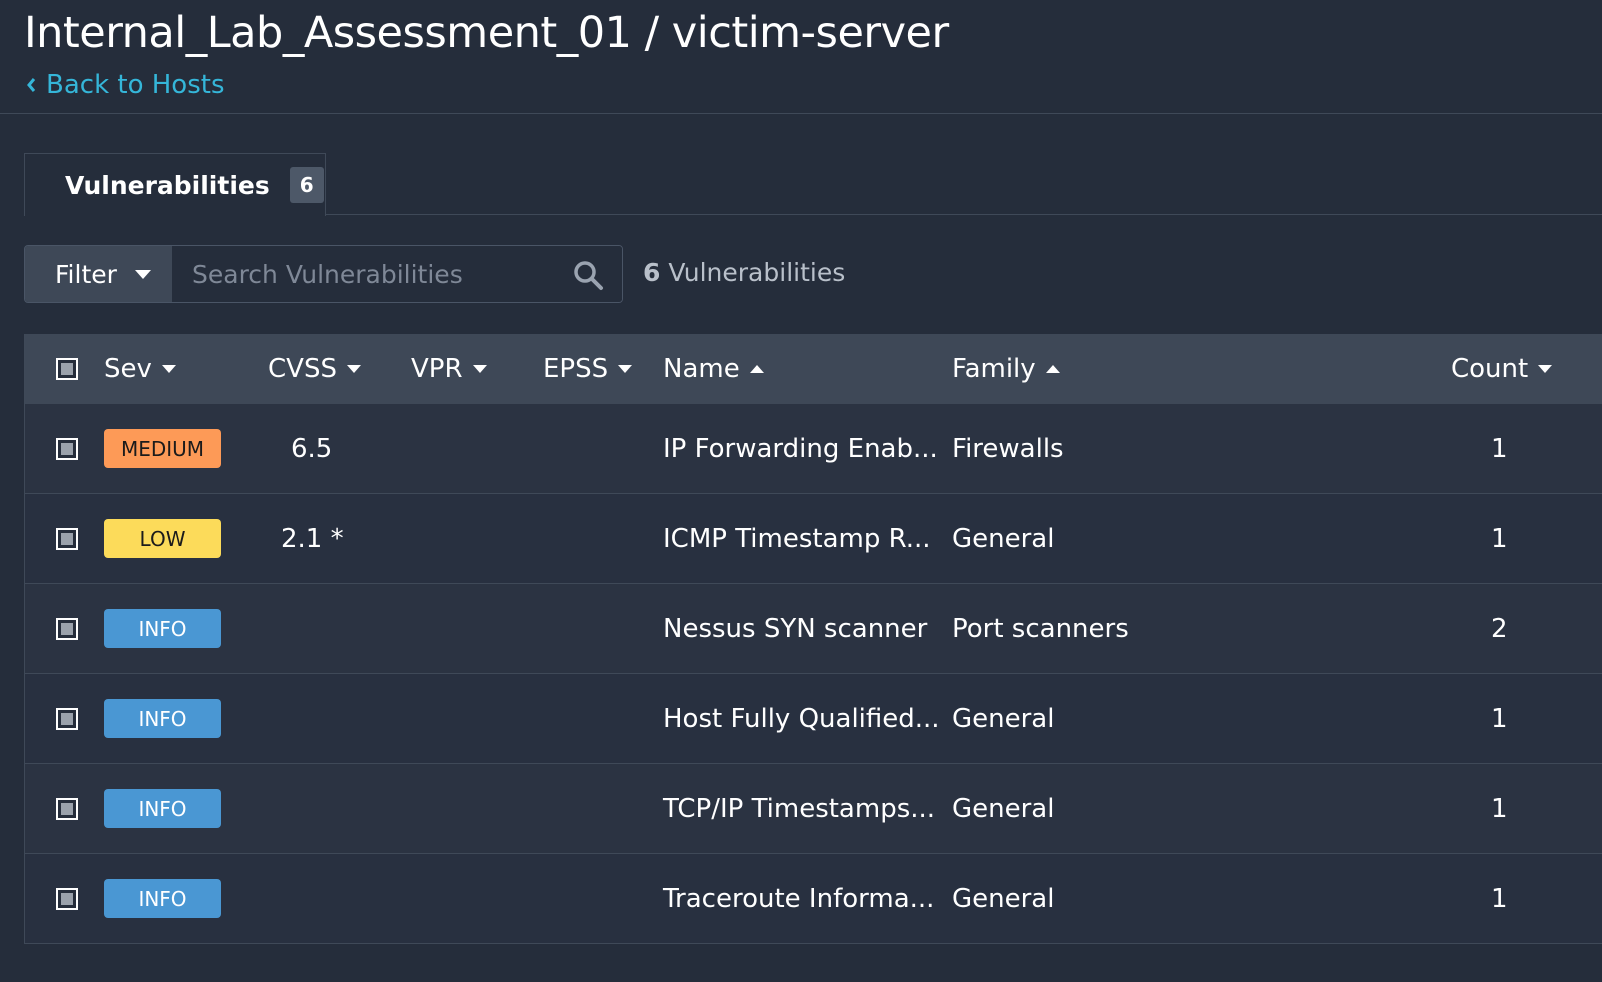 This screenshot has height=982, width=1602. I want to click on severity-badge: MEDIUM, so click(162, 448).